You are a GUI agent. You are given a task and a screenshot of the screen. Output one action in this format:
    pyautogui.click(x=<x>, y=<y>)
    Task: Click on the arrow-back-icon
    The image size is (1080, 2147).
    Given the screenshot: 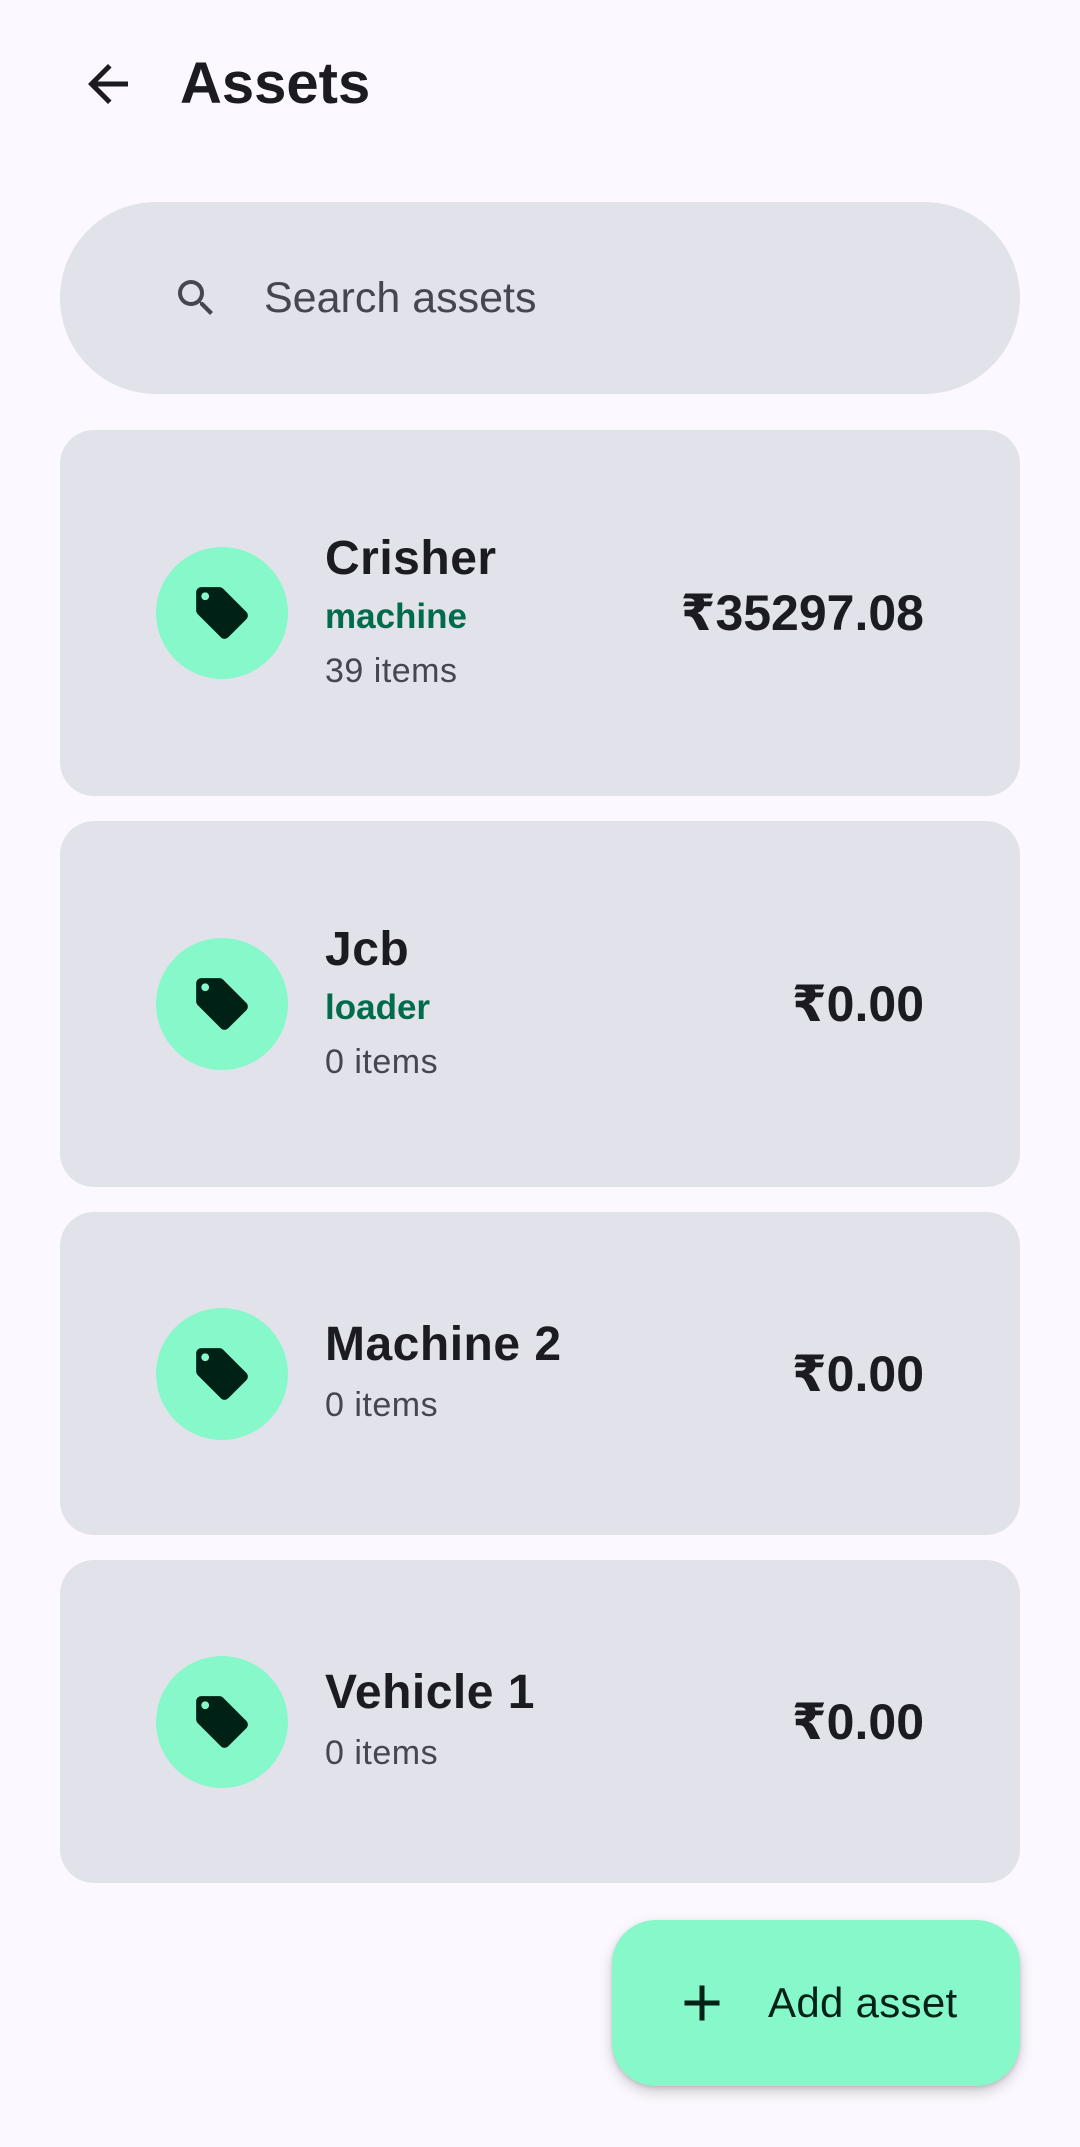 What is the action you would take?
    pyautogui.click(x=108, y=84)
    